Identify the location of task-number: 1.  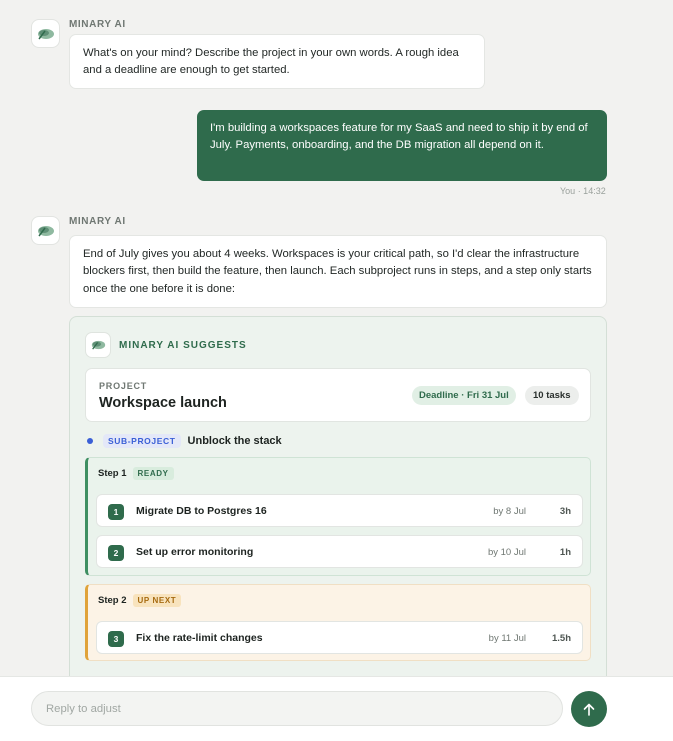
(116, 512).